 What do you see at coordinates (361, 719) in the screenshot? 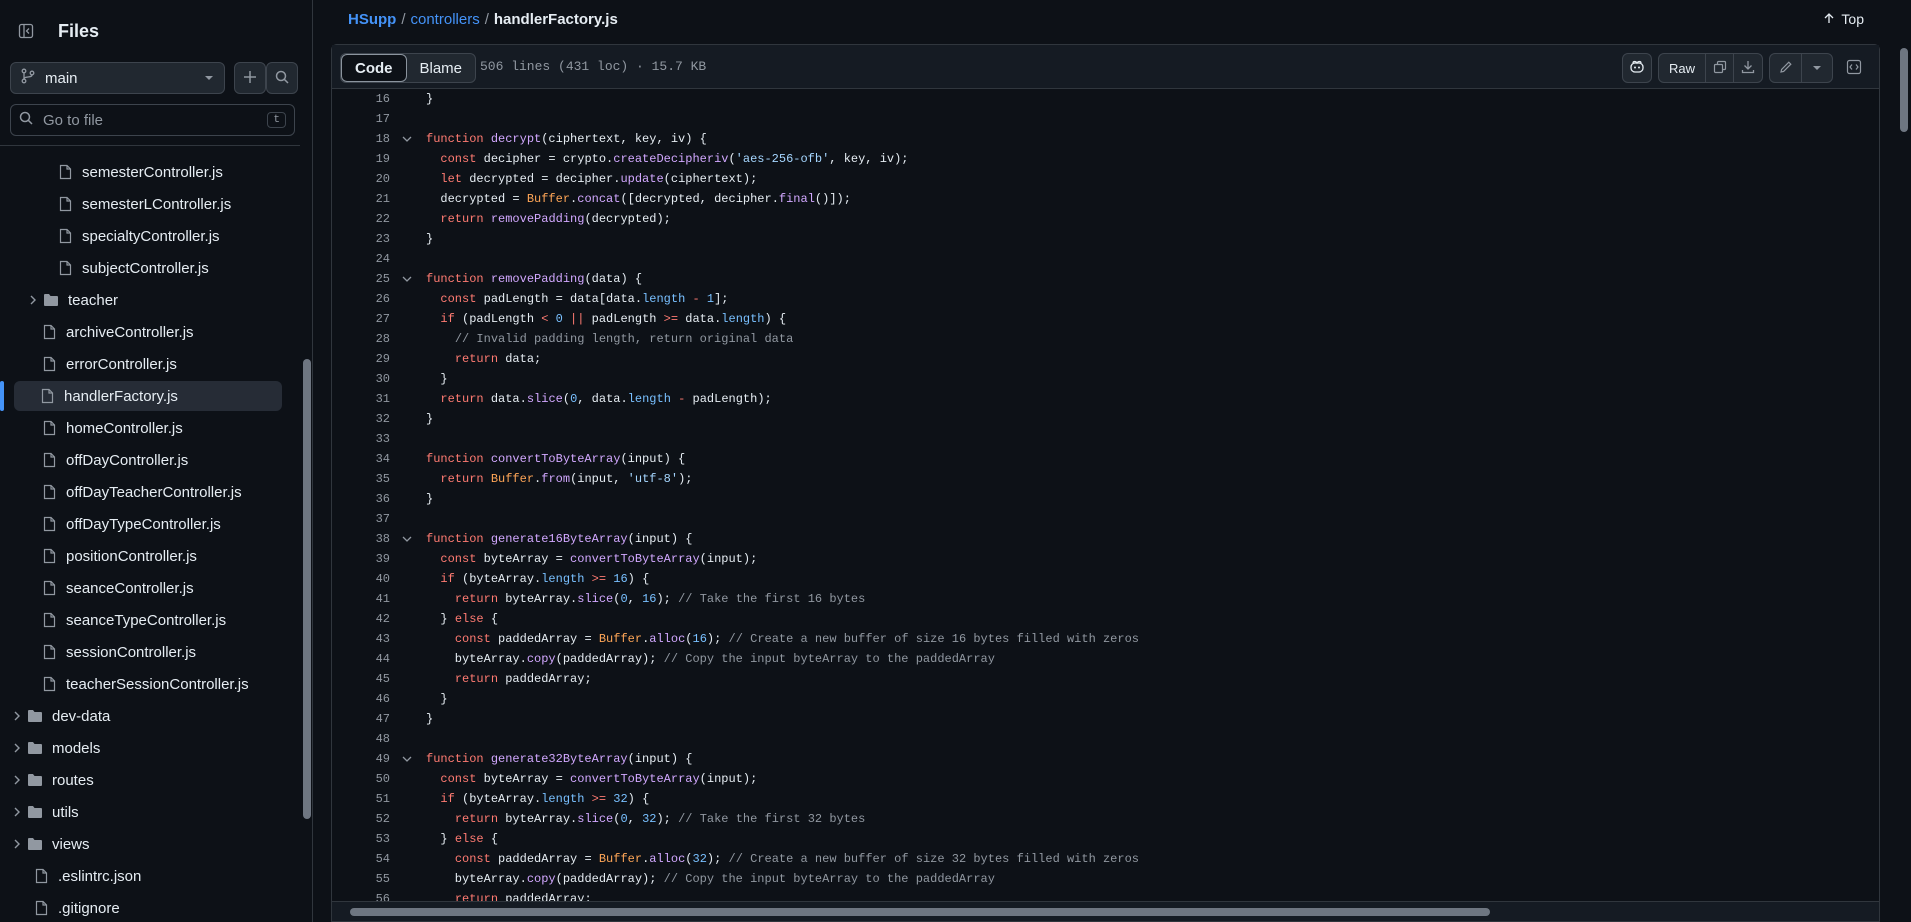
I see `line-number: 47` at bounding box center [361, 719].